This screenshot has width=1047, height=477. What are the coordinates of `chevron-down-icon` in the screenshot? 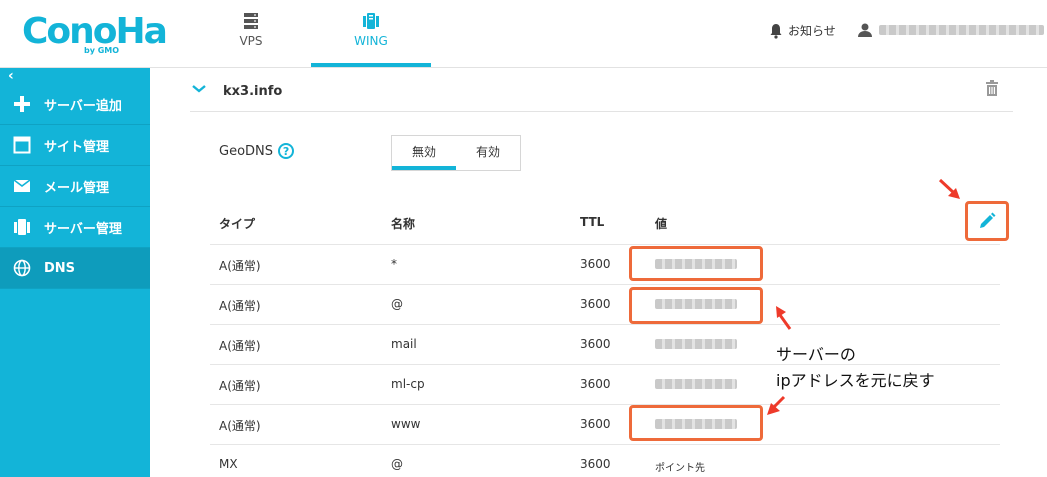 It's located at (199, 89).